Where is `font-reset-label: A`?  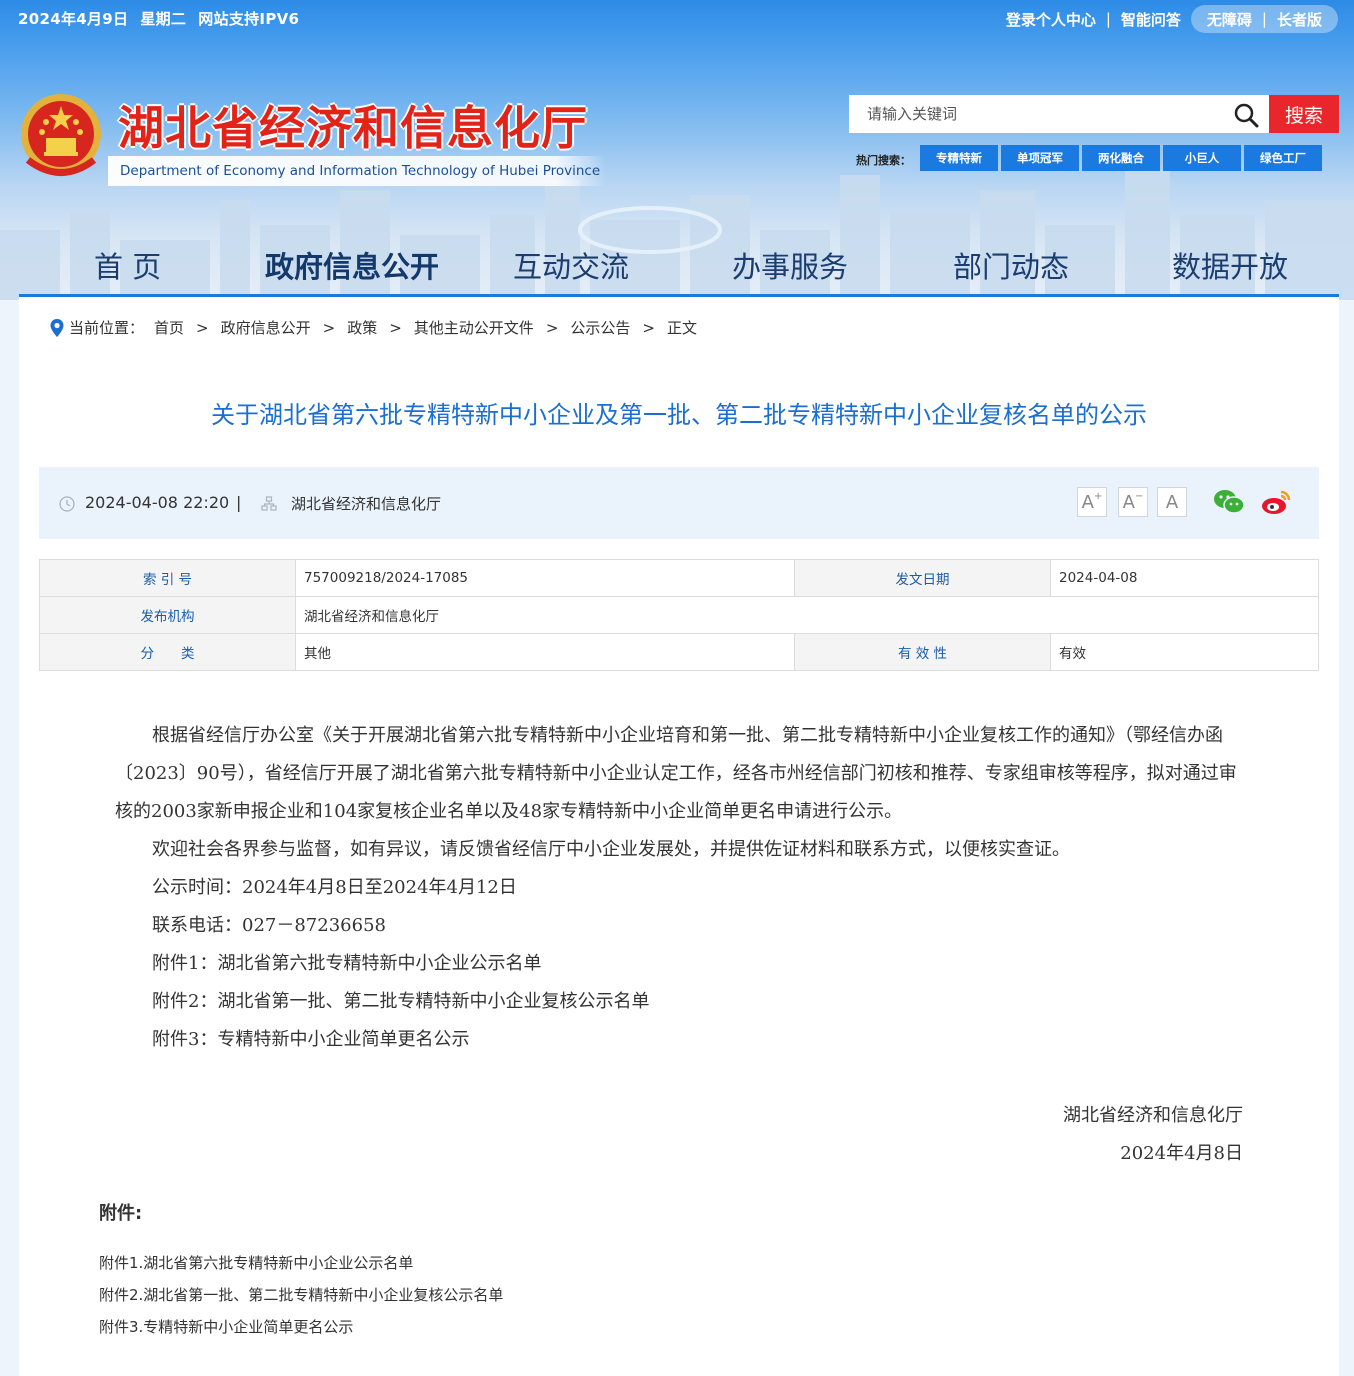
font-reset-label: A is located at coordinates (1172, 502).